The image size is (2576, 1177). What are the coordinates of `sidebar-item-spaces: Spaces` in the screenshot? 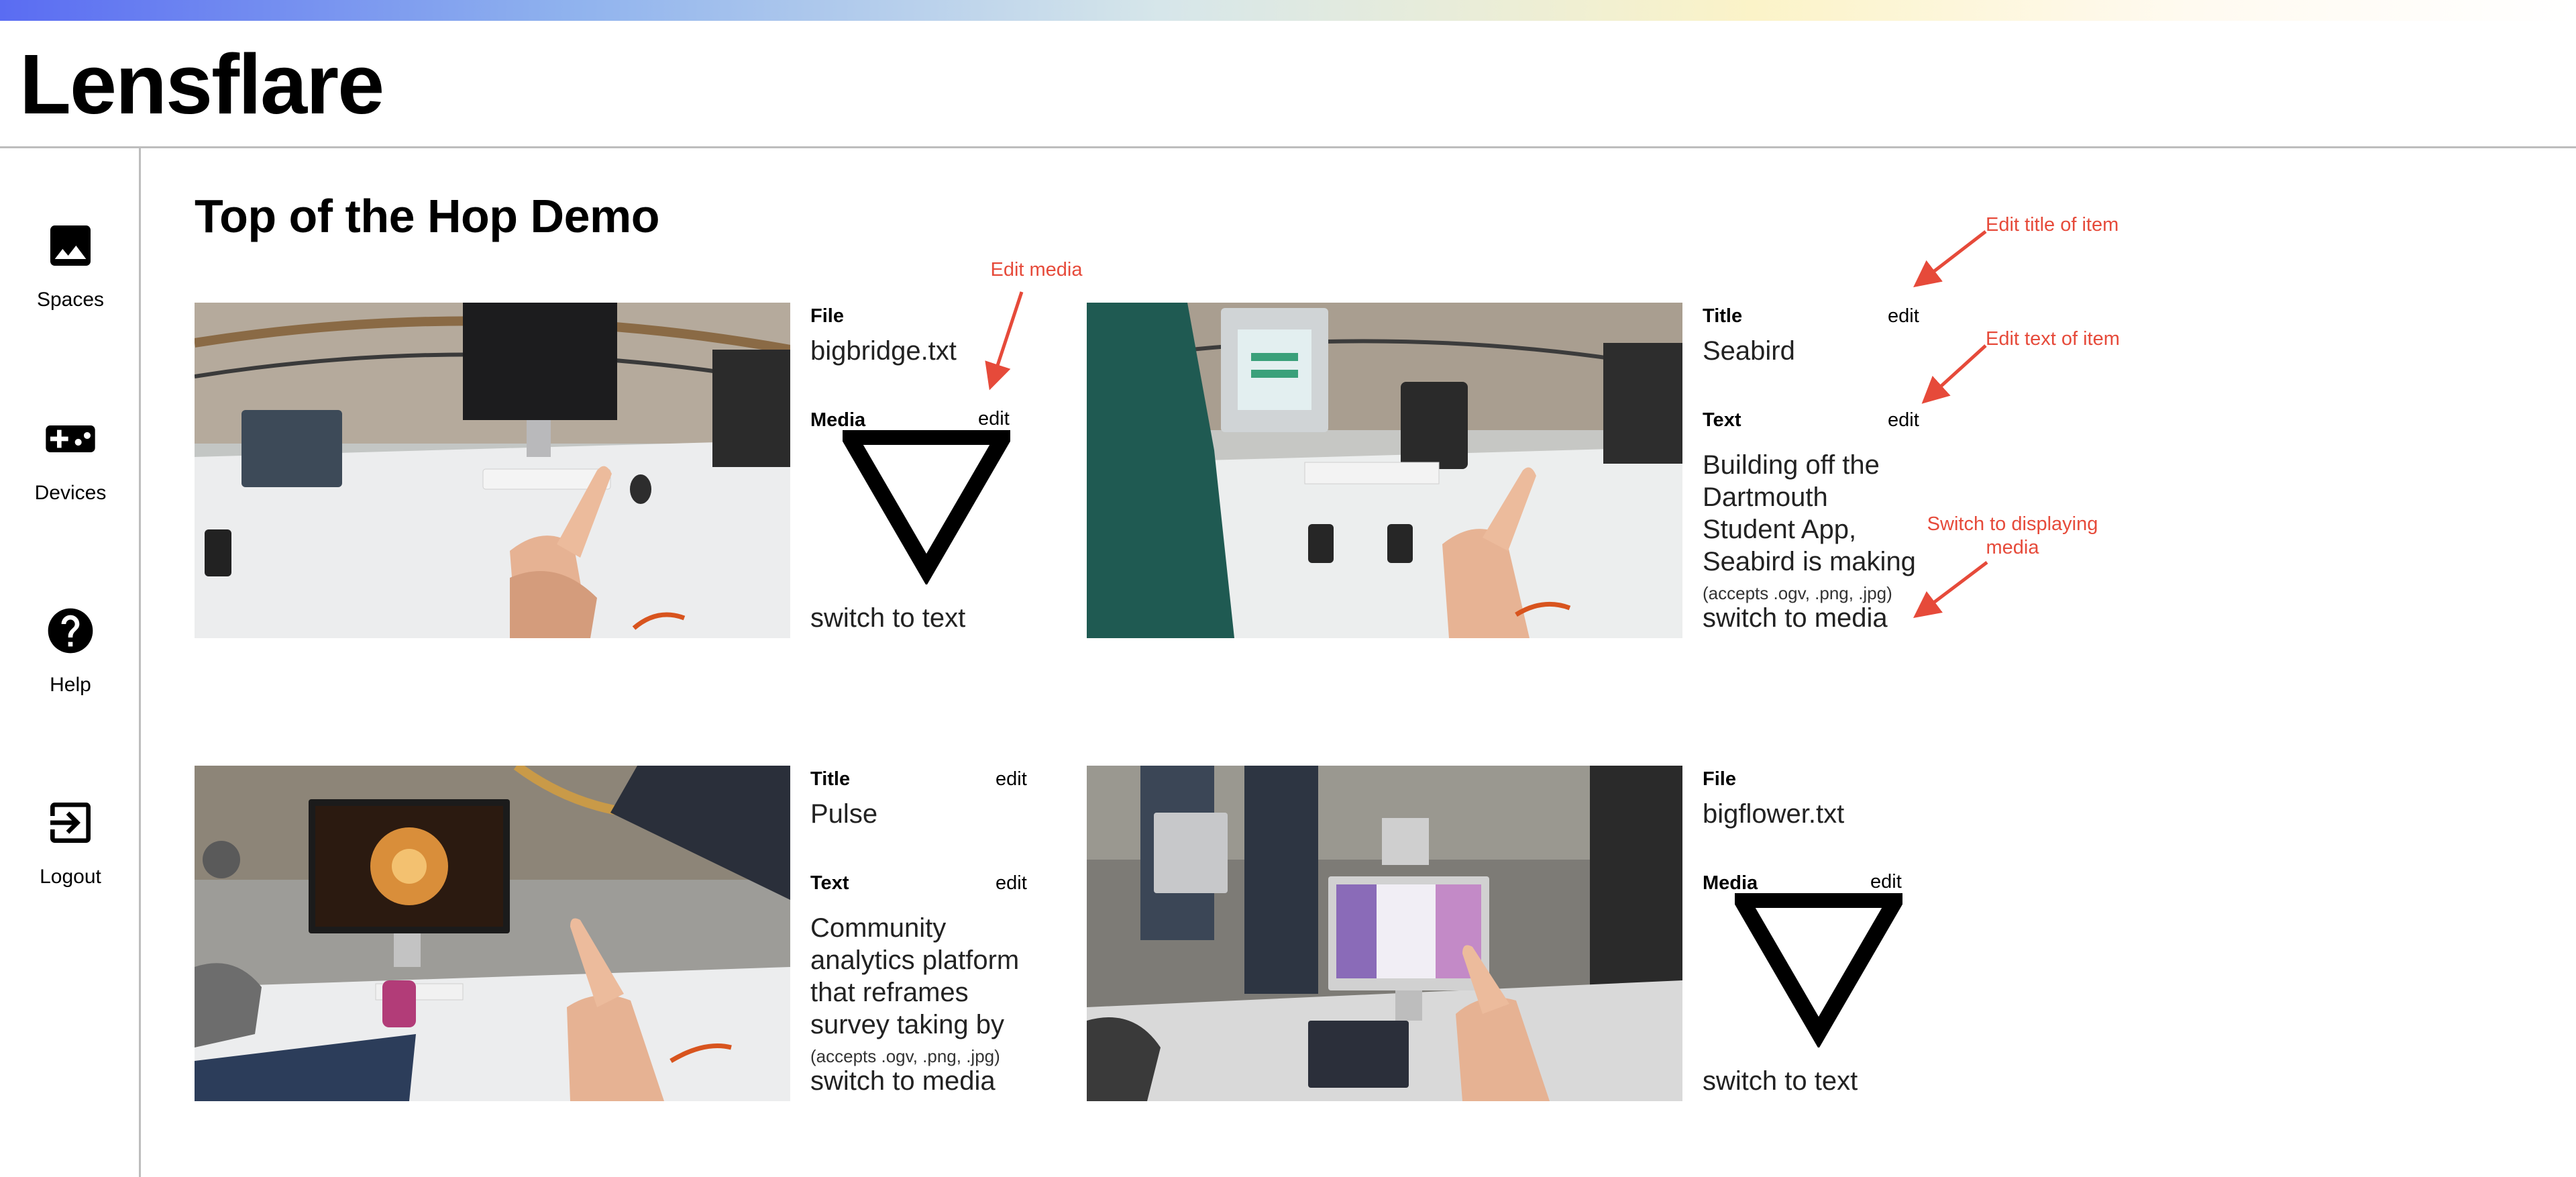 It's located at (70, 265).